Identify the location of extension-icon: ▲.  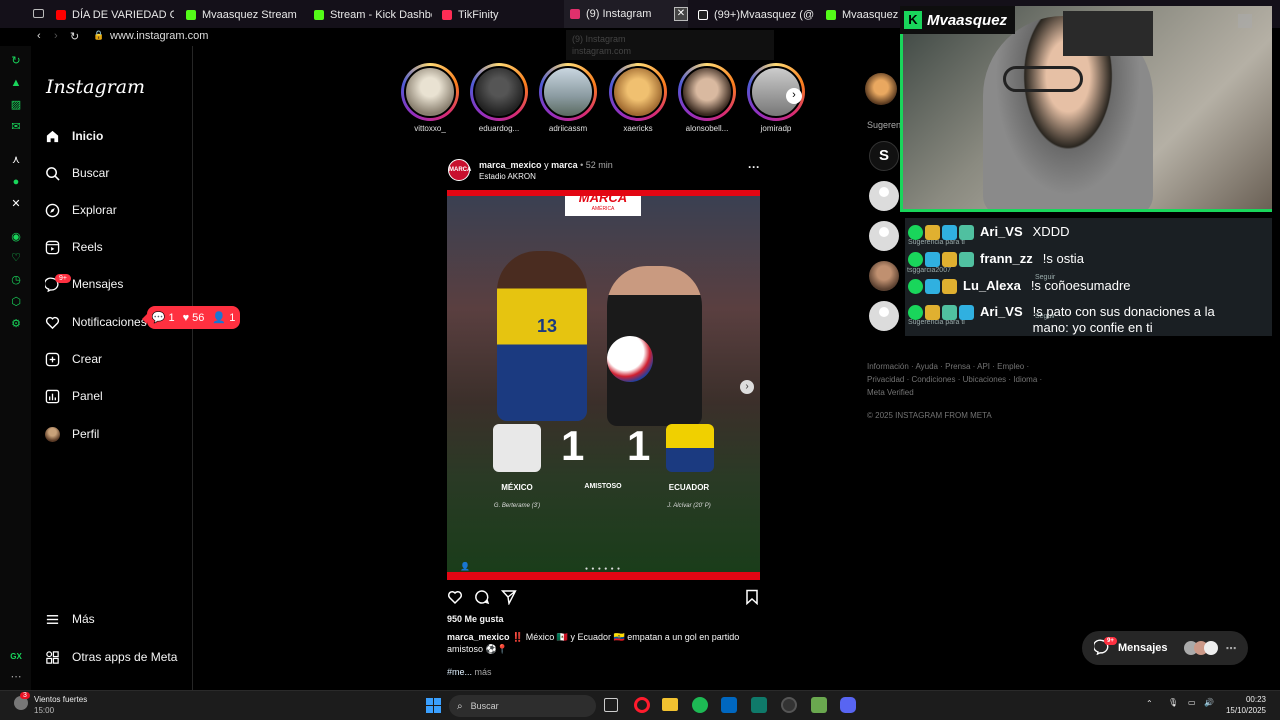
(16, 83).